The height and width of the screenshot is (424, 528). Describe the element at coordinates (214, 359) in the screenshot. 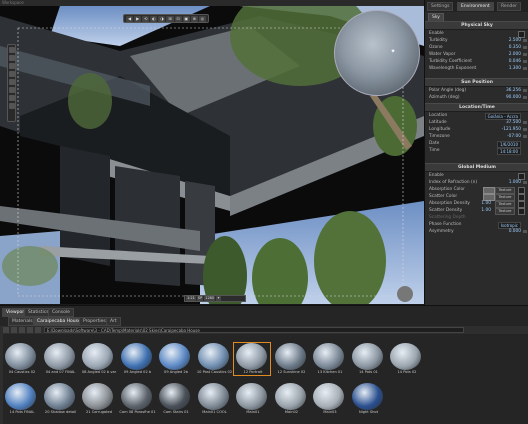

I see `material-thumbnail: 10 Post Caustics 02` at that location.